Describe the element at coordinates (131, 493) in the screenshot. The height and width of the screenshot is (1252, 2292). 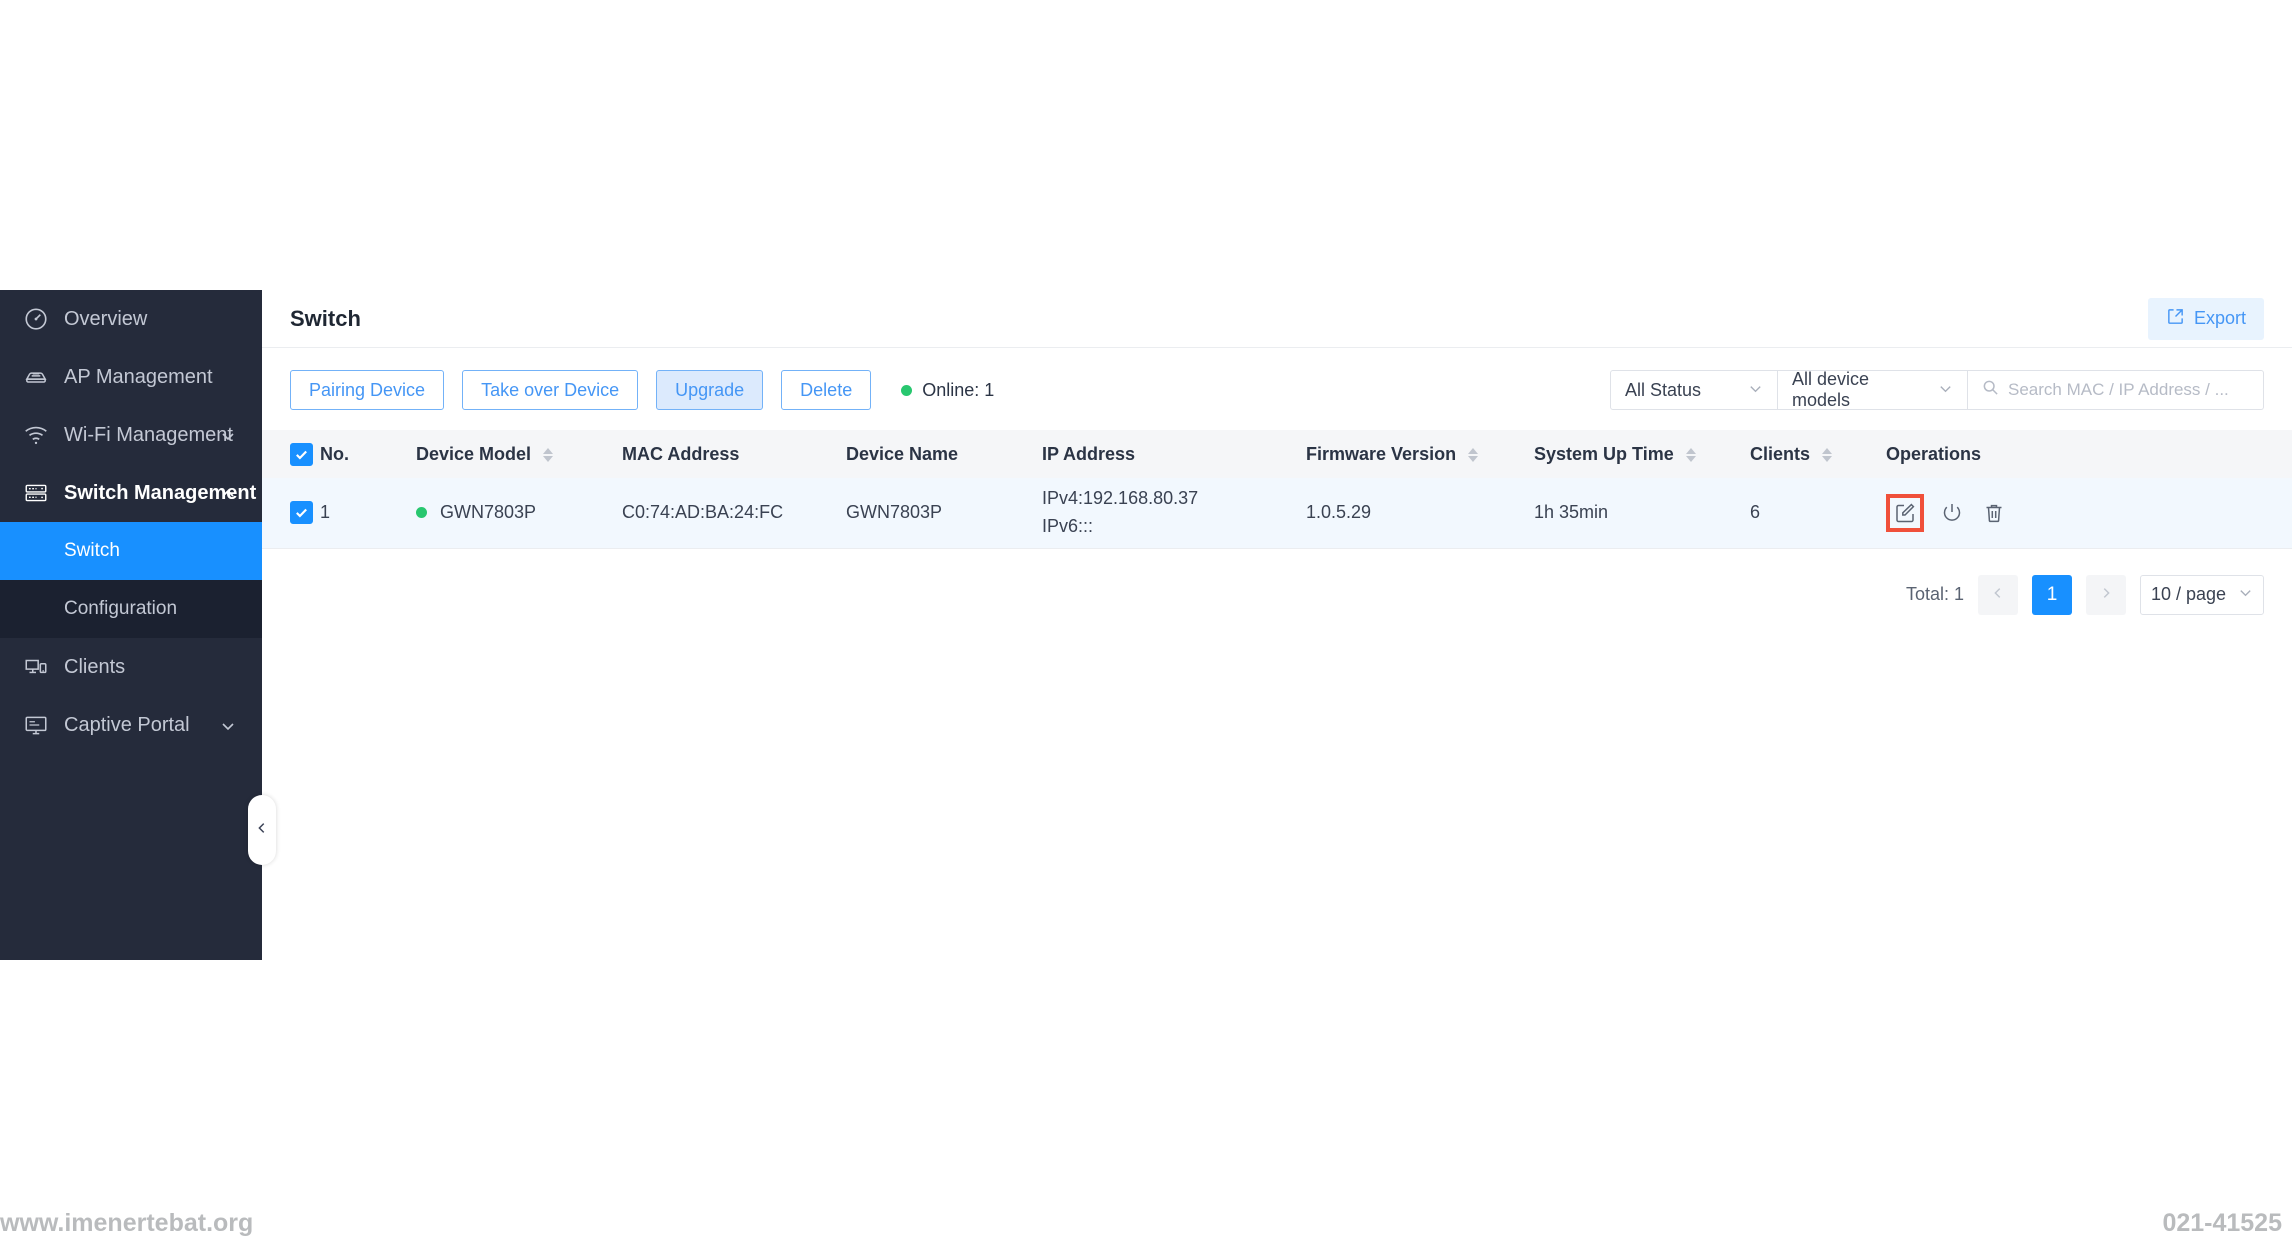
I see `sidebar-item-switch-management: Switch Management` at that location.